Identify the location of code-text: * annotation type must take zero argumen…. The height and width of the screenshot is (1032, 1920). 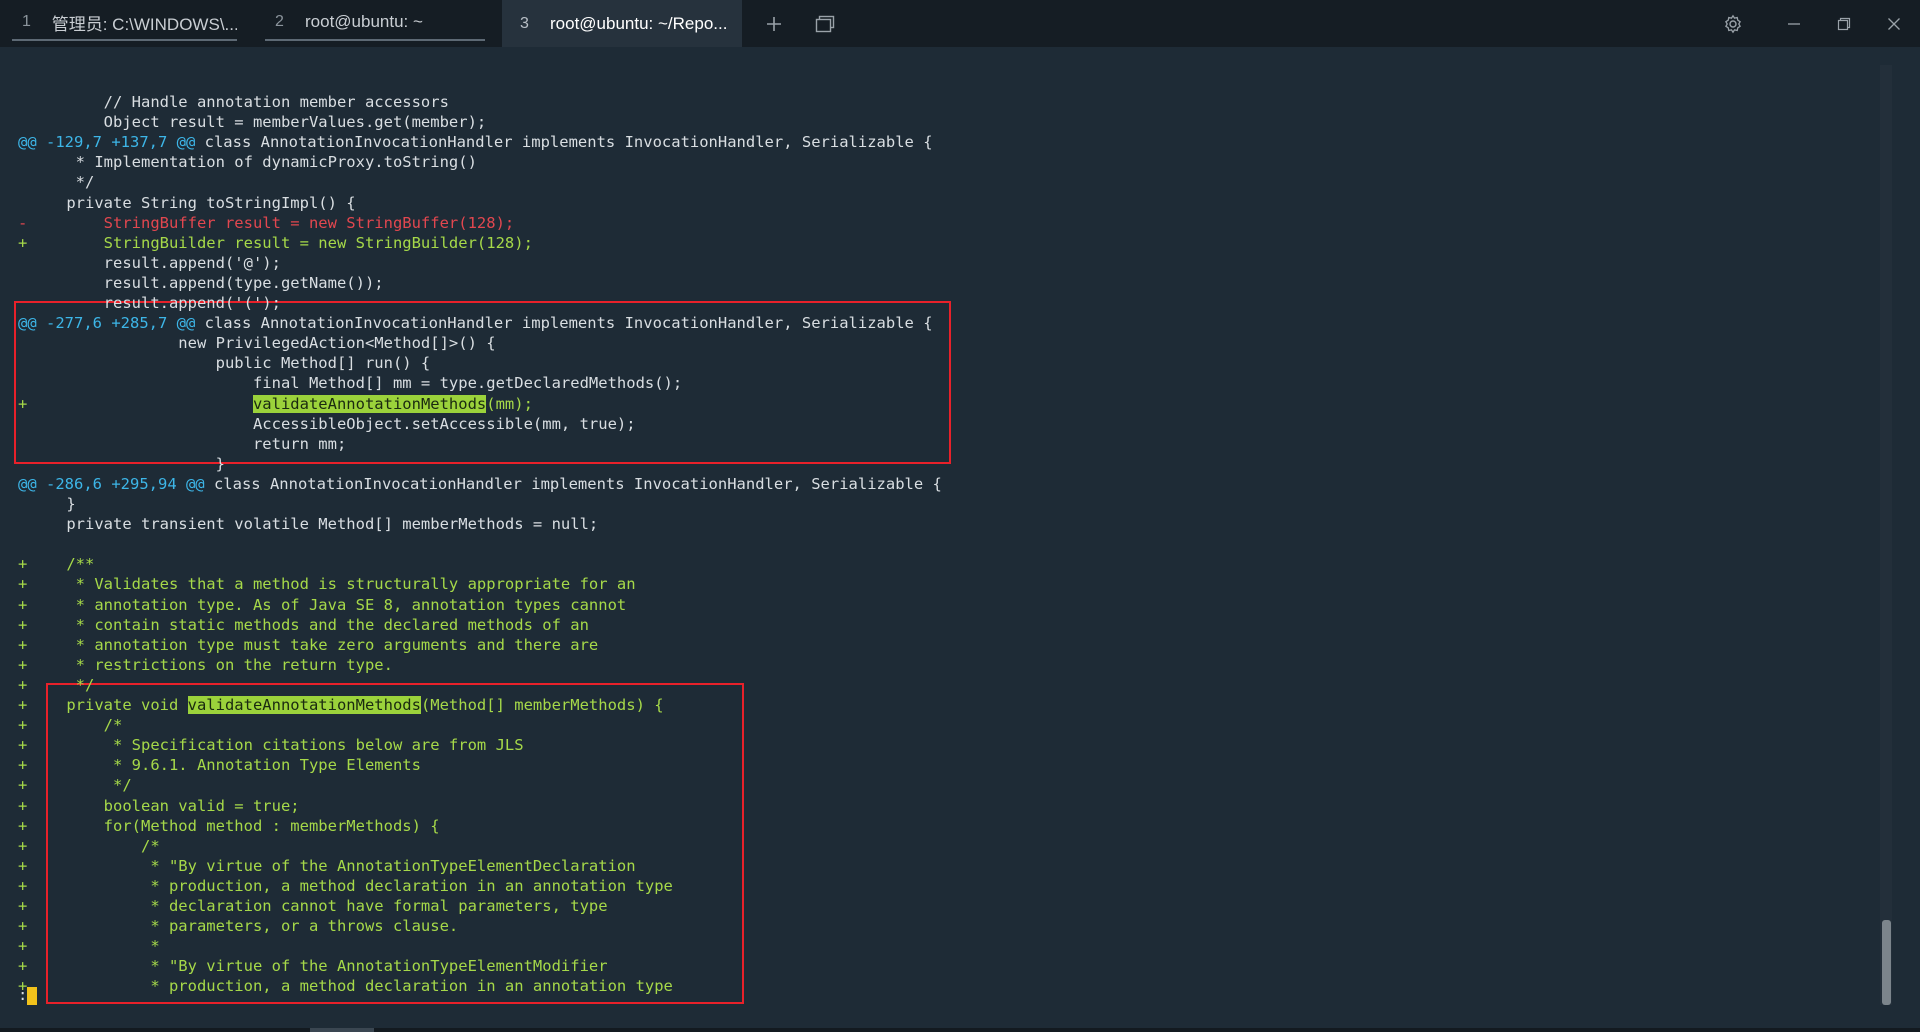
(314, 644).